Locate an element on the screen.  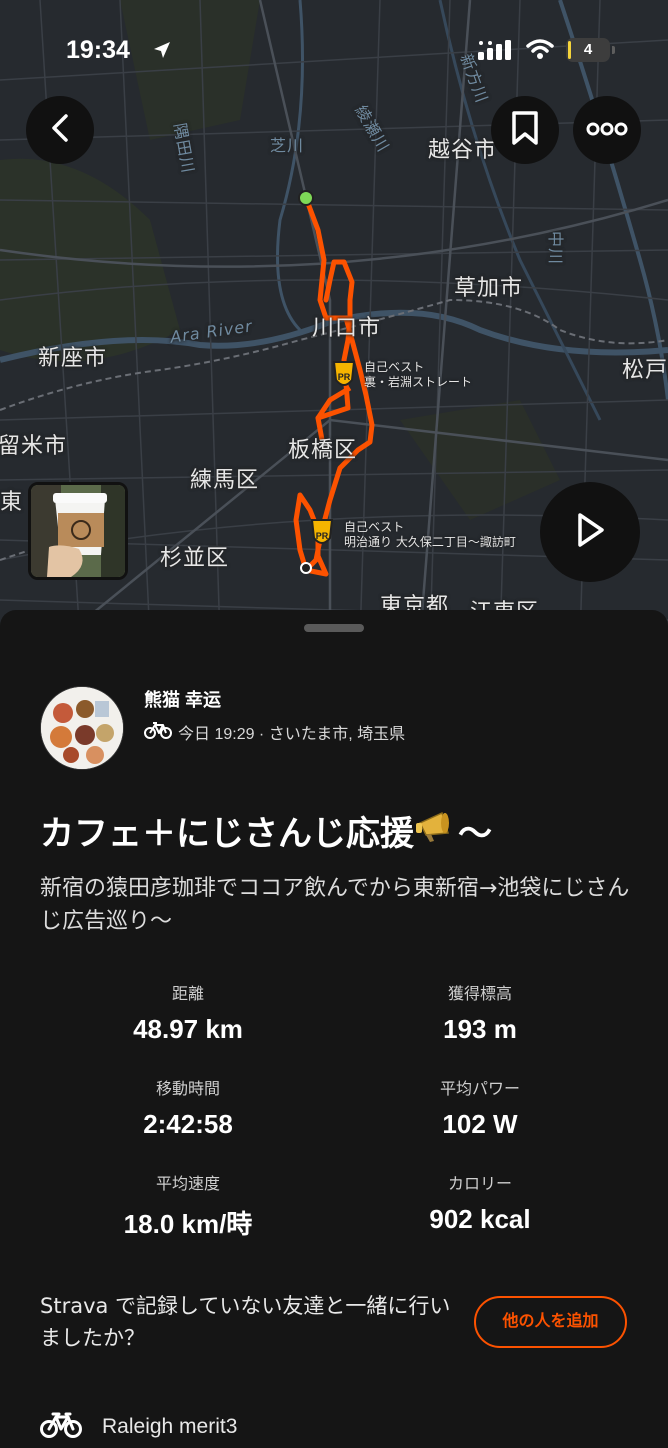
battery-indicator: 4 is located at coordinates (590, 50).